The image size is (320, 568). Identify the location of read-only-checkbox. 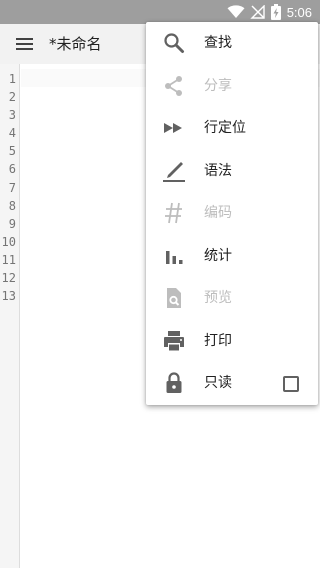
(291, 384).